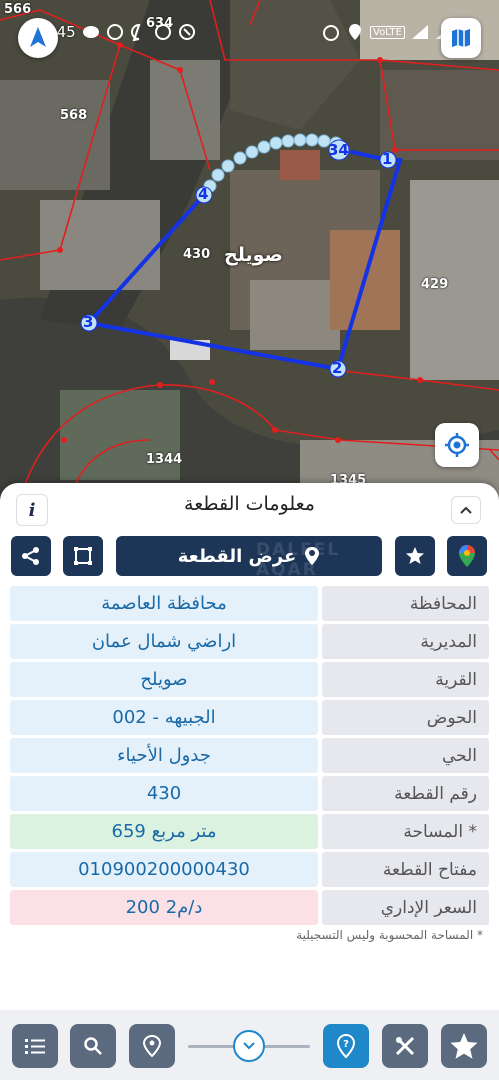 This screenshot has height=1080, width=499. I want to click on governorate-label: المحافظة, so click(405, 603).